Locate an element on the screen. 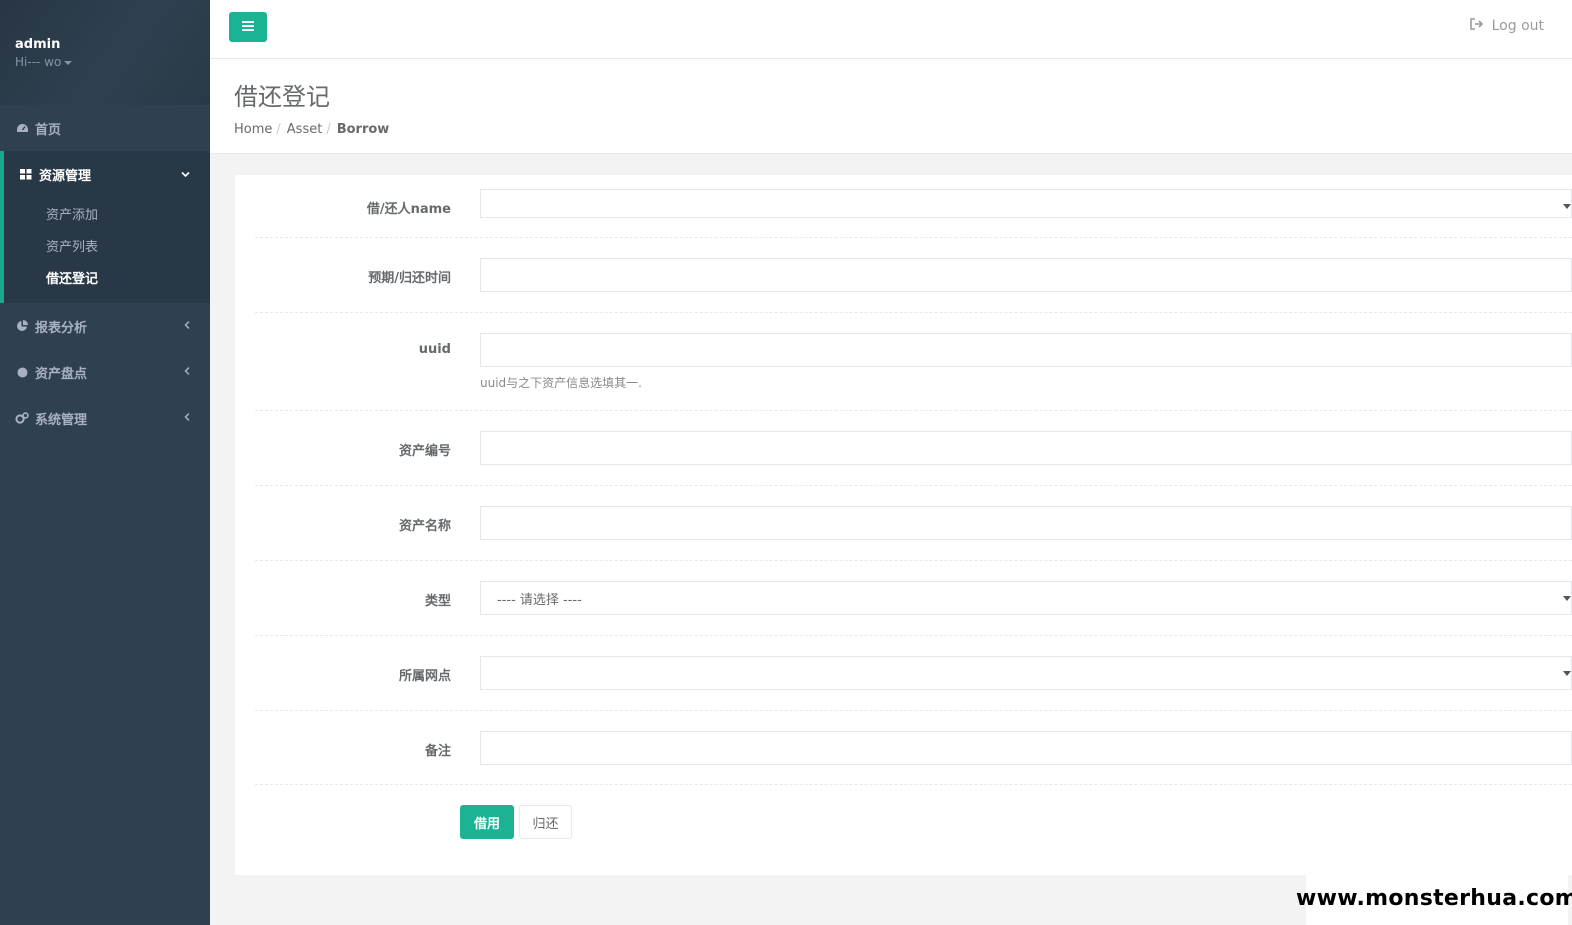 This screenshot has height=925, width=1572. breadcrumb-home: Home is located at coordinates (253, 129).